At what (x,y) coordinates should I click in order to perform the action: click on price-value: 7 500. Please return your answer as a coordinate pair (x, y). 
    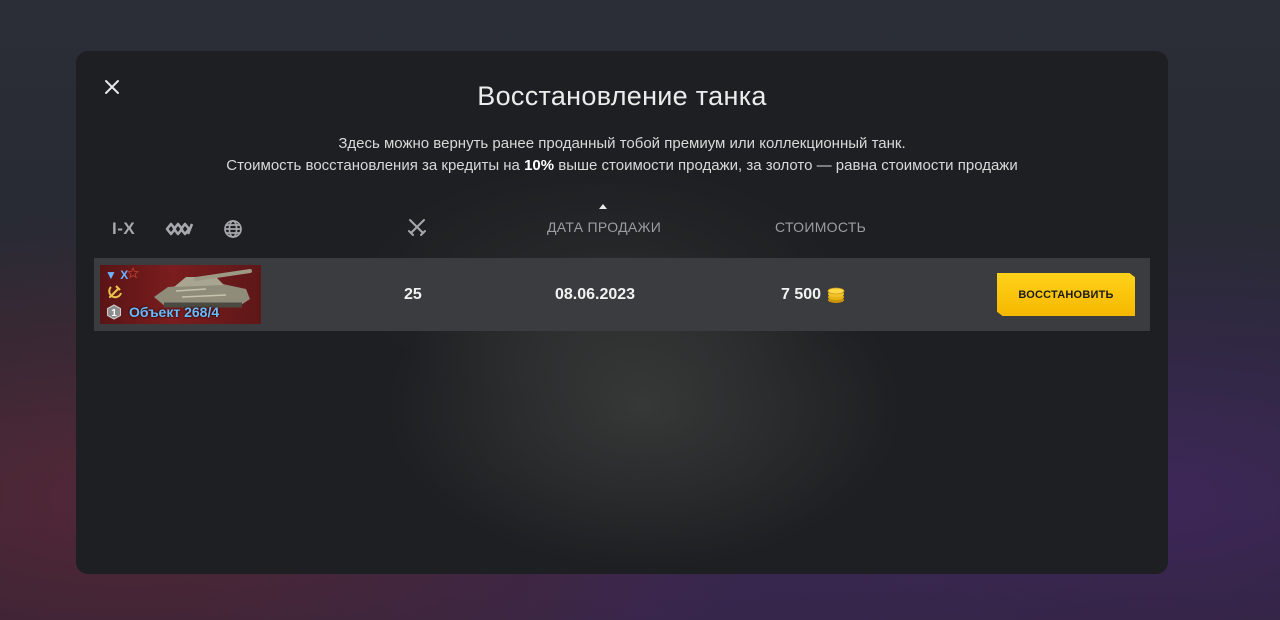
    Looking at the image, I should click on (801, 294).